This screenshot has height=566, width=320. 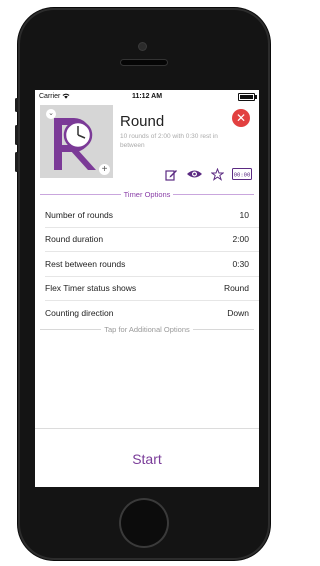 I want to click on battery-icon, so click(x=247, y=96).